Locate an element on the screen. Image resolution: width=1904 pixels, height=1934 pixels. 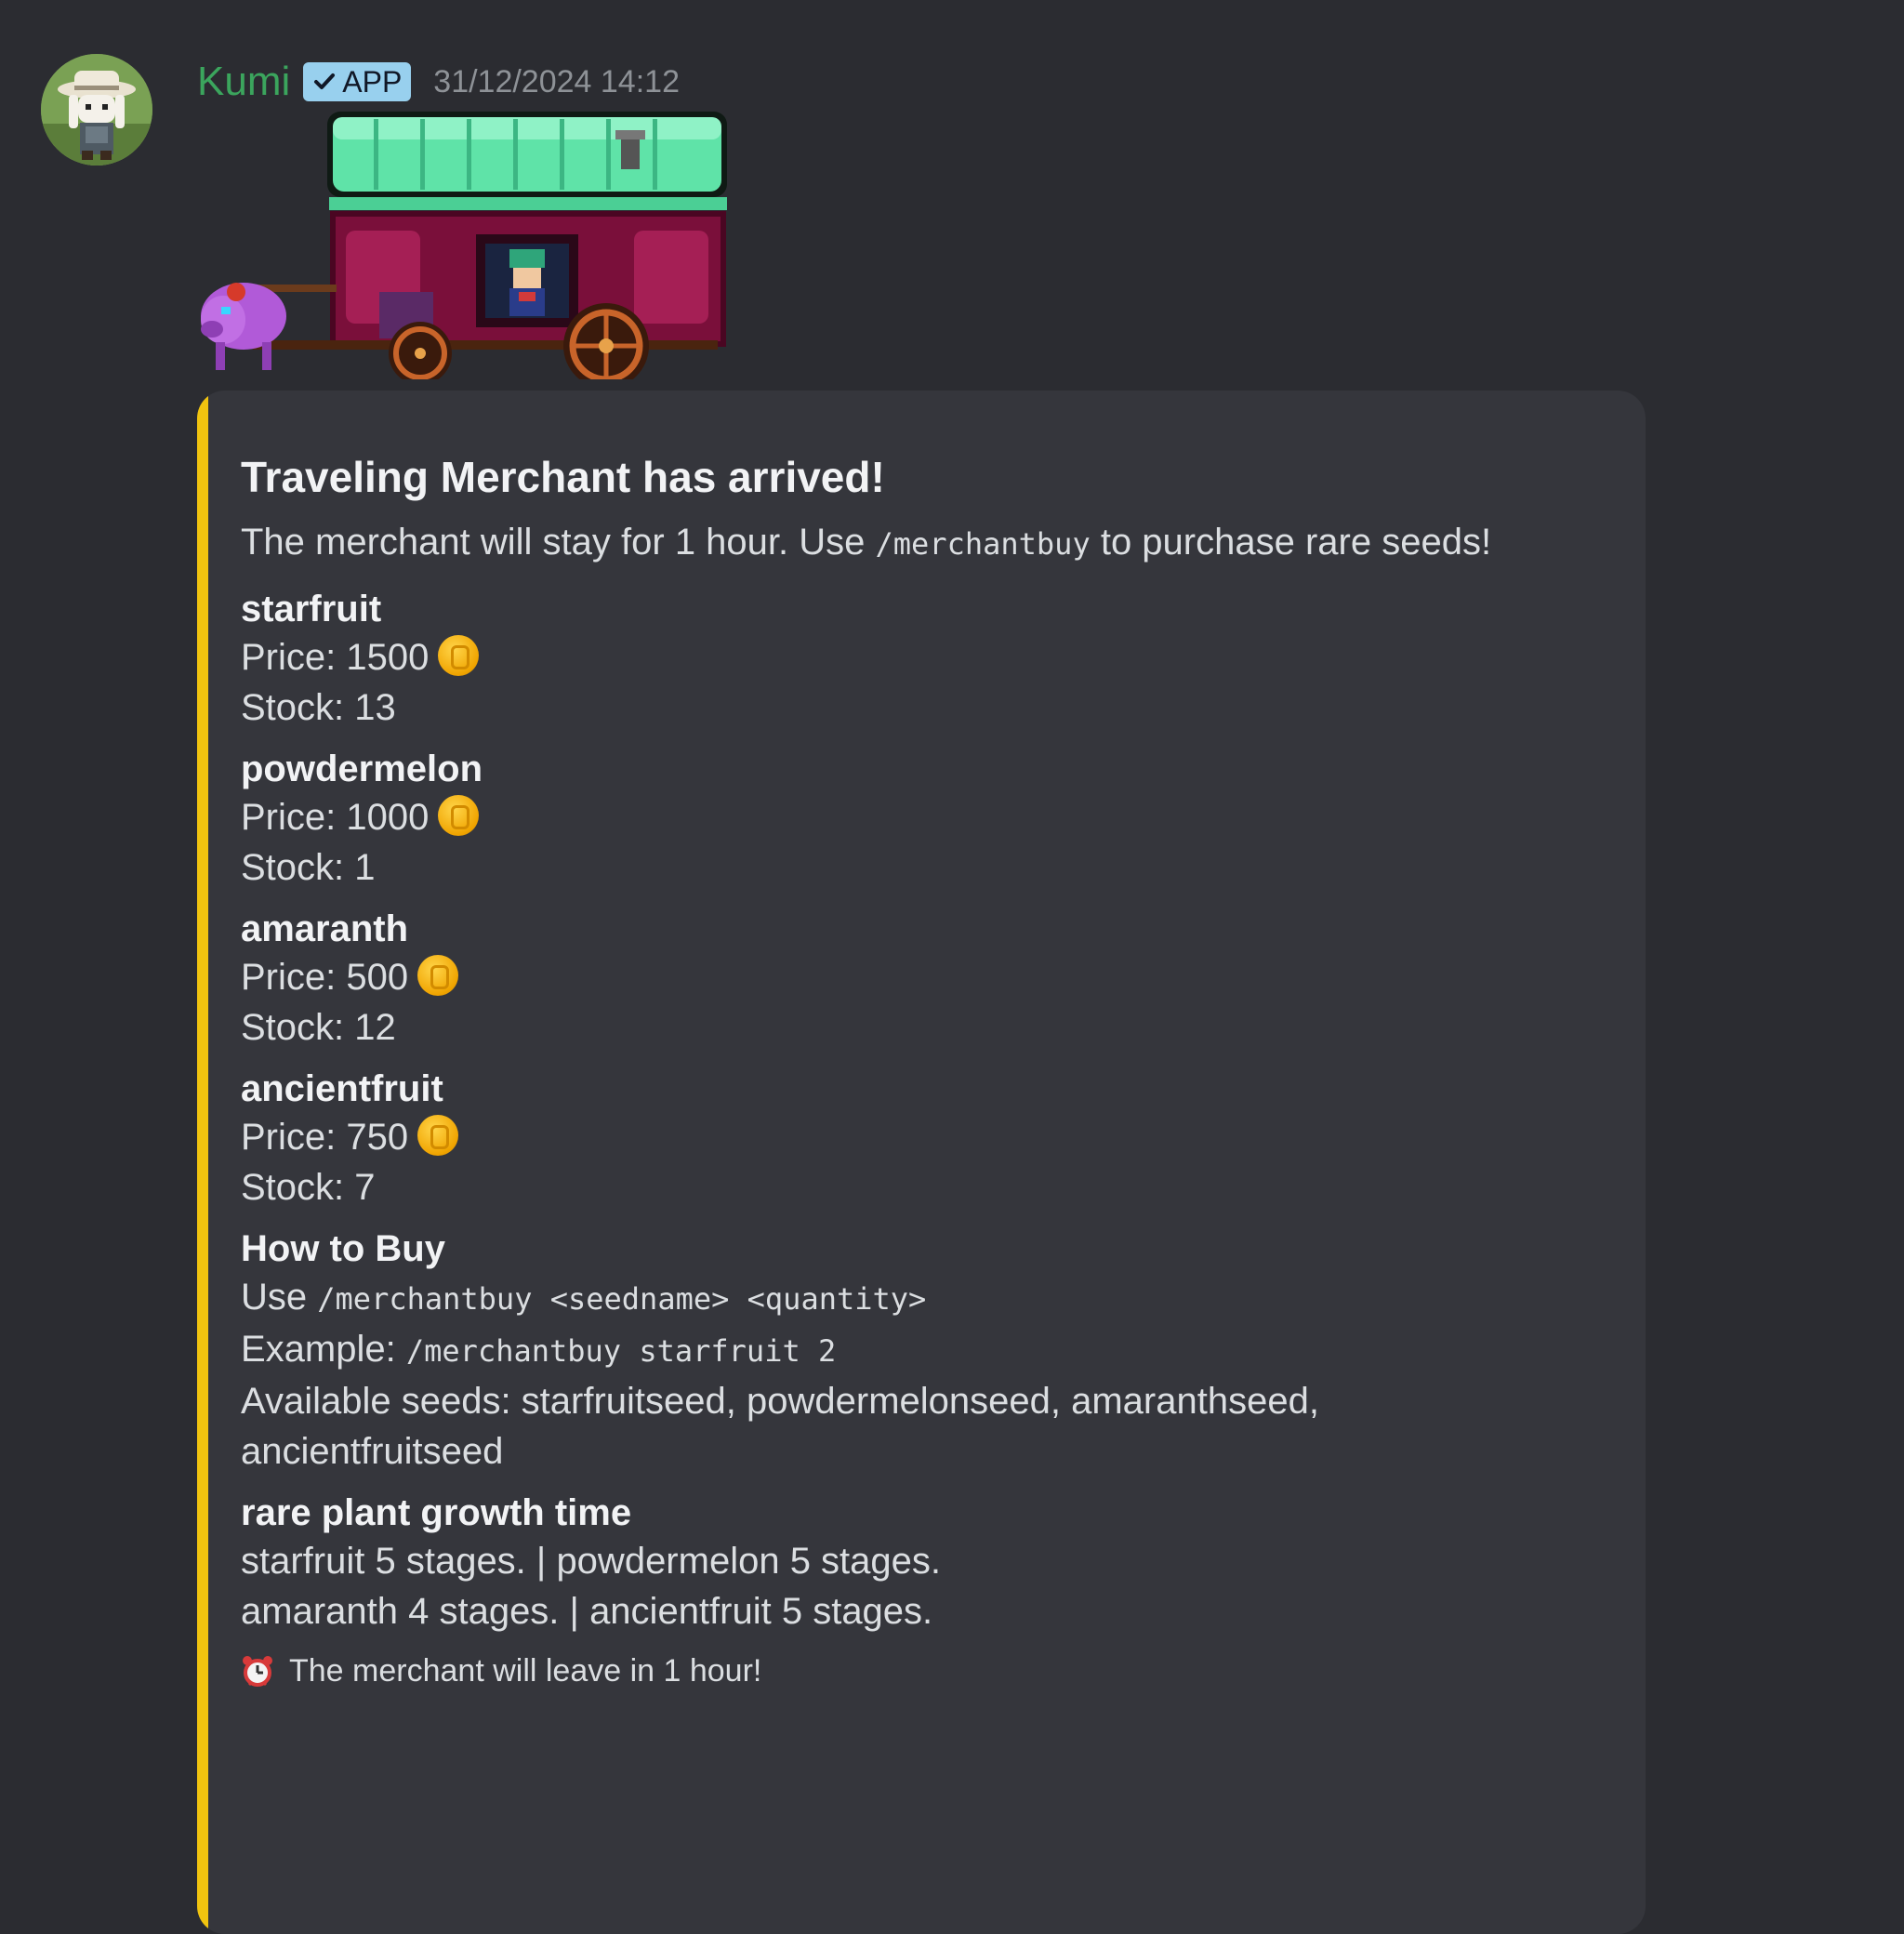
how-to-buy-title: How to Buy is located at coordinates (343, 1248).